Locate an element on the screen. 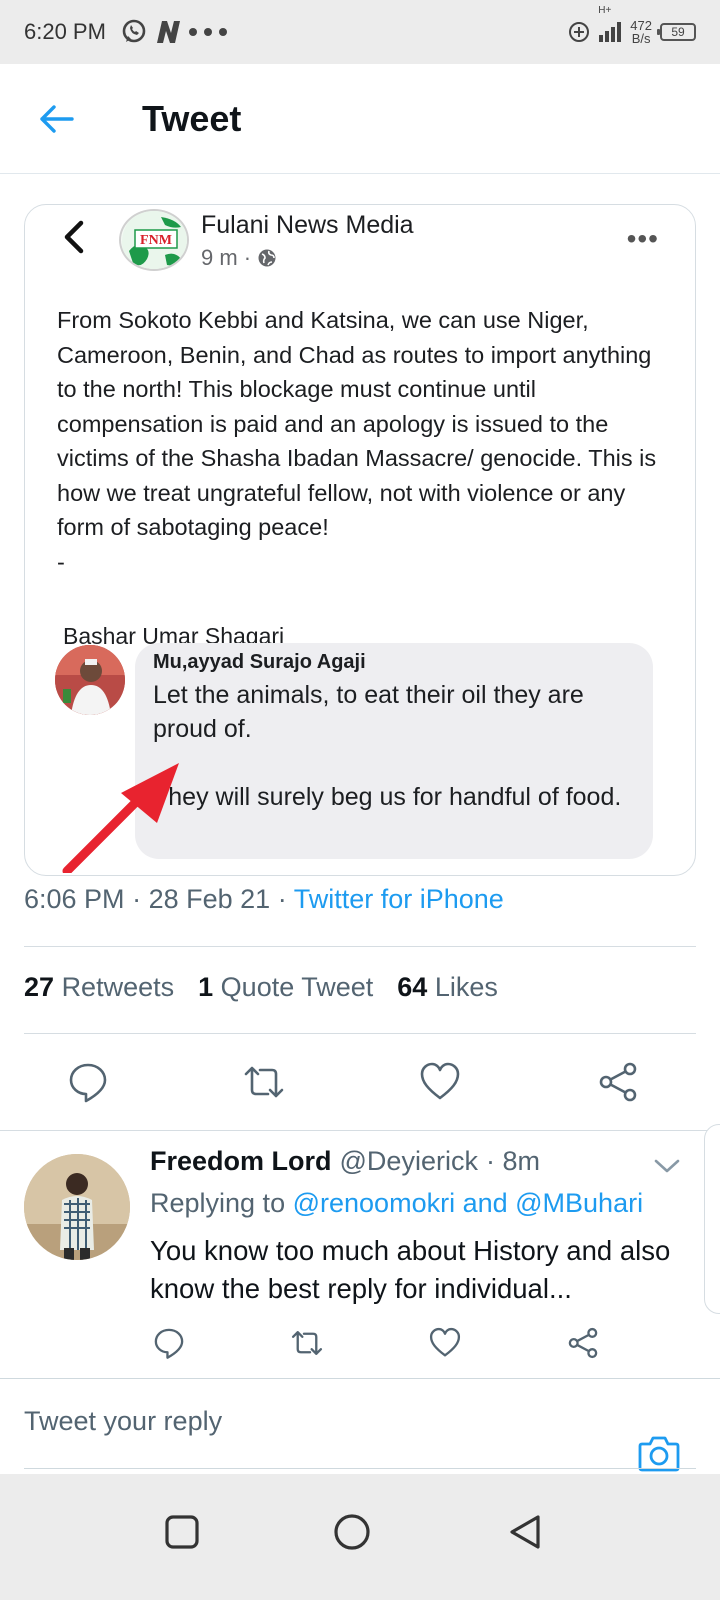 The height and width of the screenshot is (1600, 720). reply-avatar is located at coordinates (77, 1207).